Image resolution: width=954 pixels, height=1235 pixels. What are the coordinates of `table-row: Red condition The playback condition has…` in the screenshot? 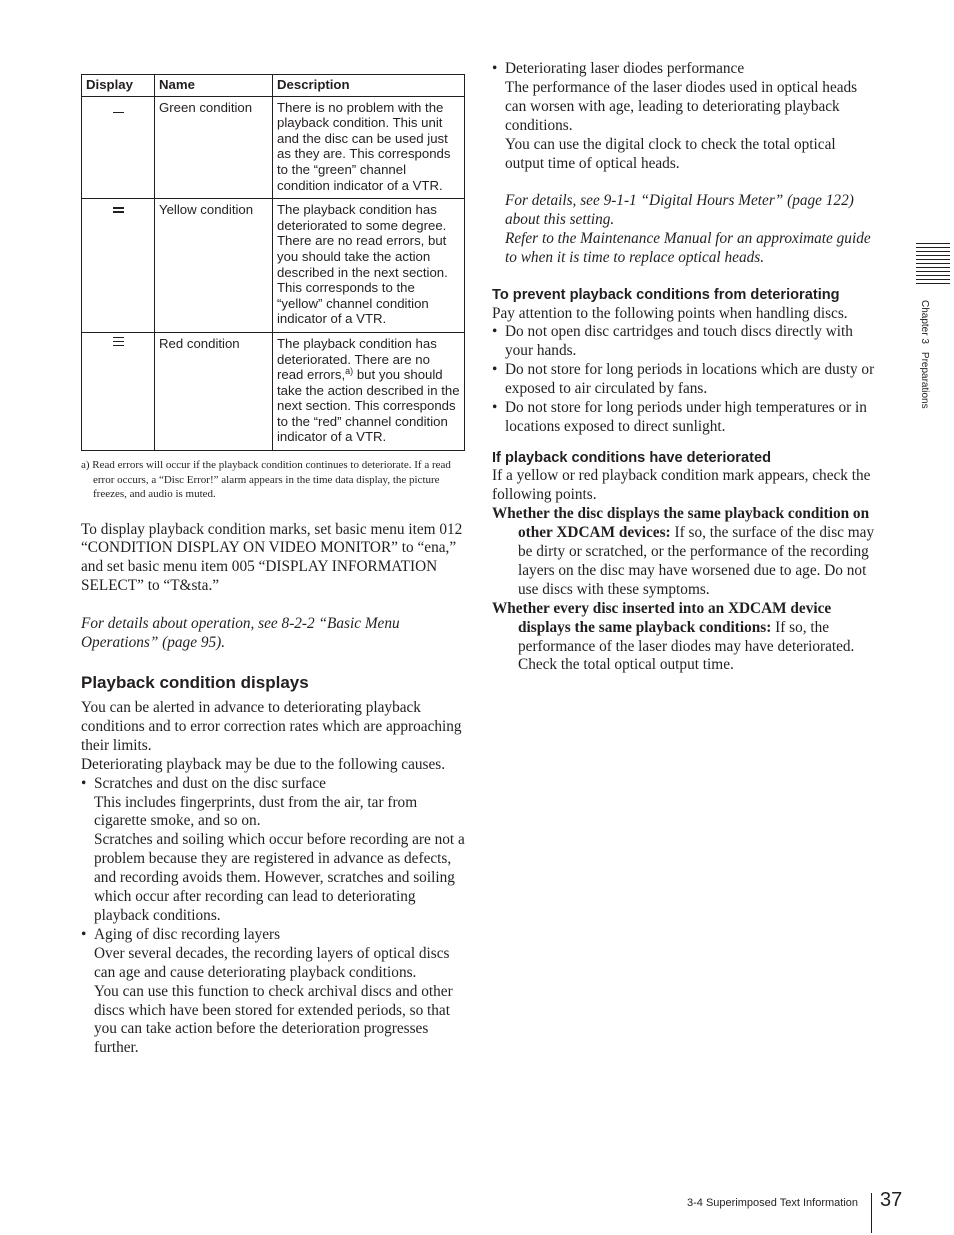 It's located at (273, 391).